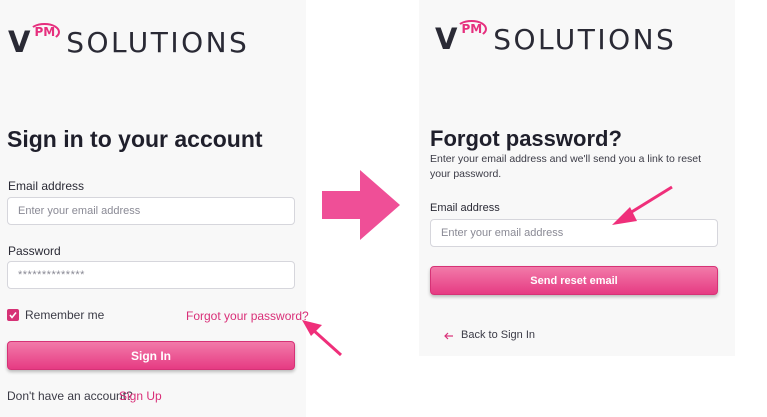 The height and width of the screenshot is (417, 767). What do you see at coordinates (498, 335) in the screenshot?
I see `back-link-label: Back to Sign In` at bounding box center [498, 335].